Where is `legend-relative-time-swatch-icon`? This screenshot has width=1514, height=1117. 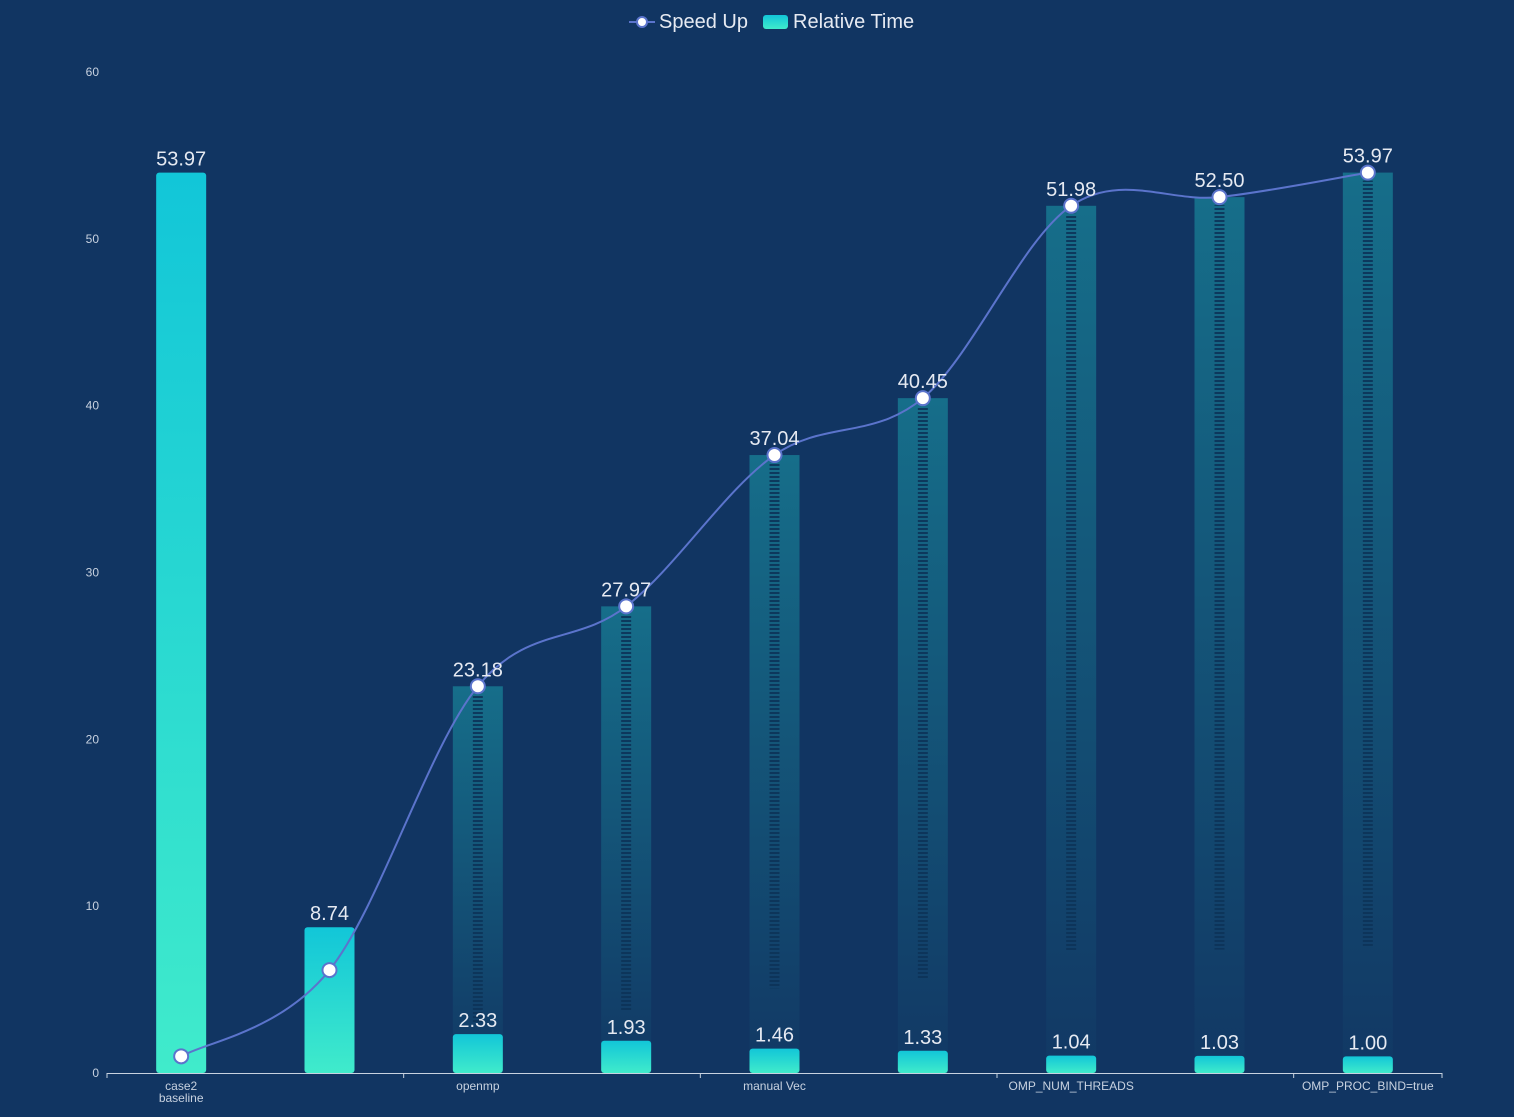 legend-relative-time-swatch-icon is located at coordinates (775, 22).